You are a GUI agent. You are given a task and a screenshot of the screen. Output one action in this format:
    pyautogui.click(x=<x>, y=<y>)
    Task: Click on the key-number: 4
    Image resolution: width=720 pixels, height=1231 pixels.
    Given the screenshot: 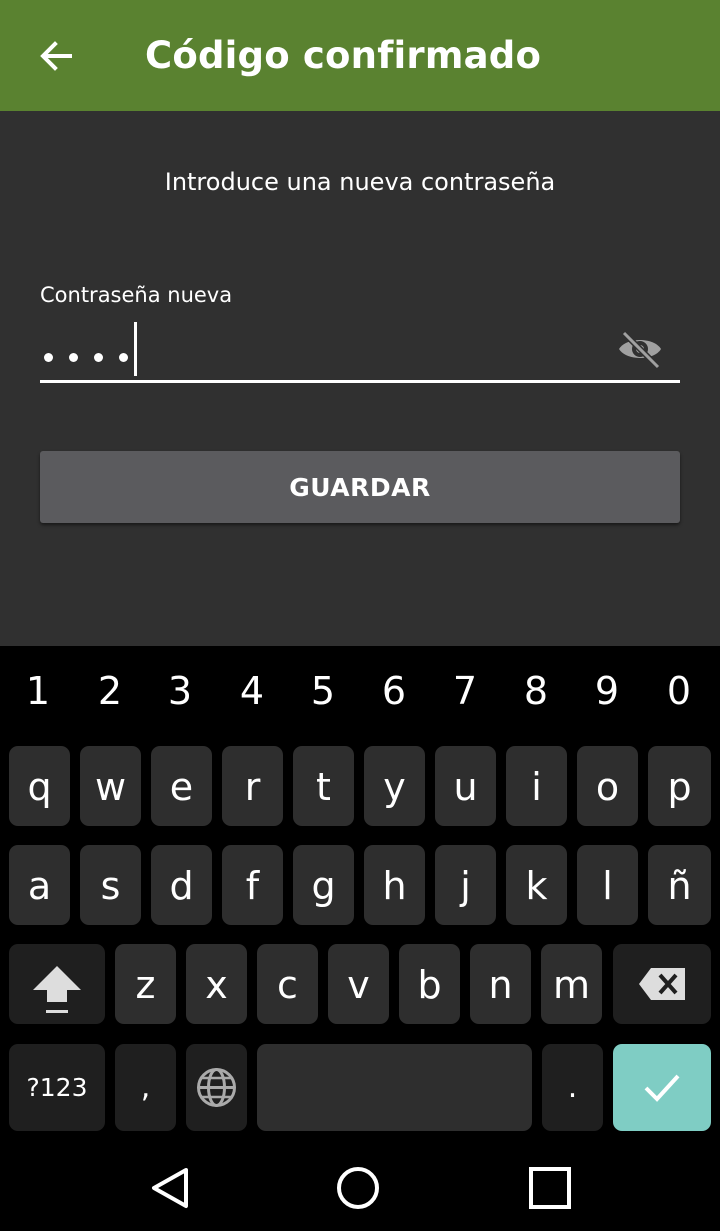 What is the action you would take?
    pyautogui.click(x=252, y=691)
    